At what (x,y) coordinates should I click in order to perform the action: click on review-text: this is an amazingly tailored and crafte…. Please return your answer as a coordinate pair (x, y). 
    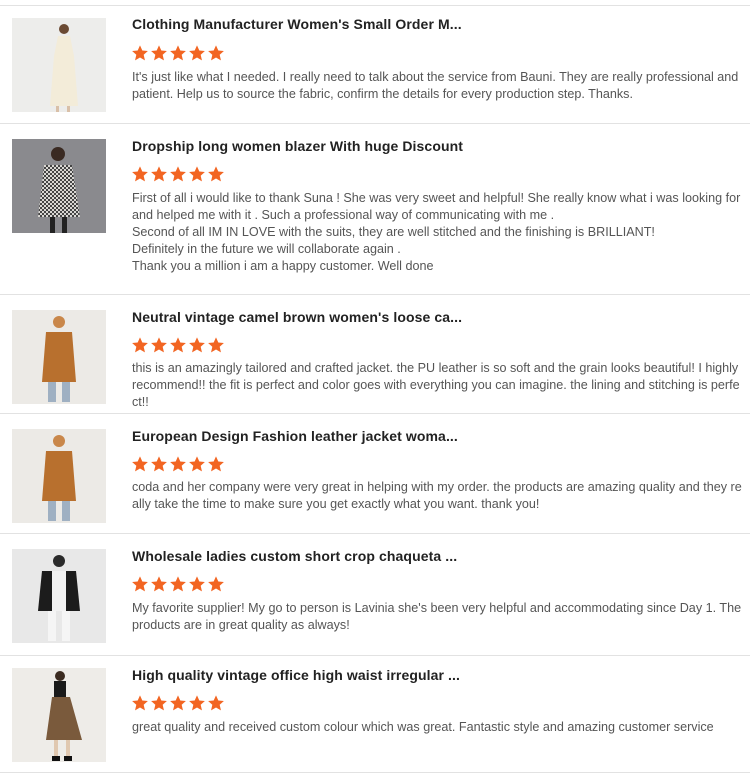
    Looking at the image, I should click on (436, 385).